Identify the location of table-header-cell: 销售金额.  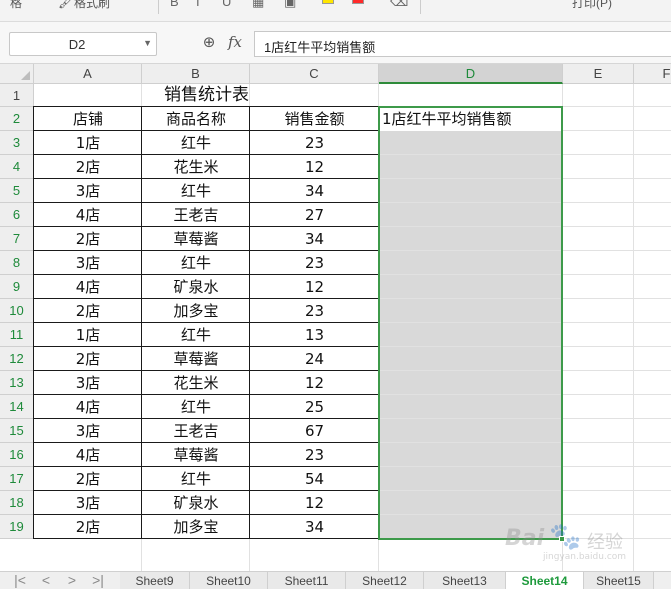
(314, 119).